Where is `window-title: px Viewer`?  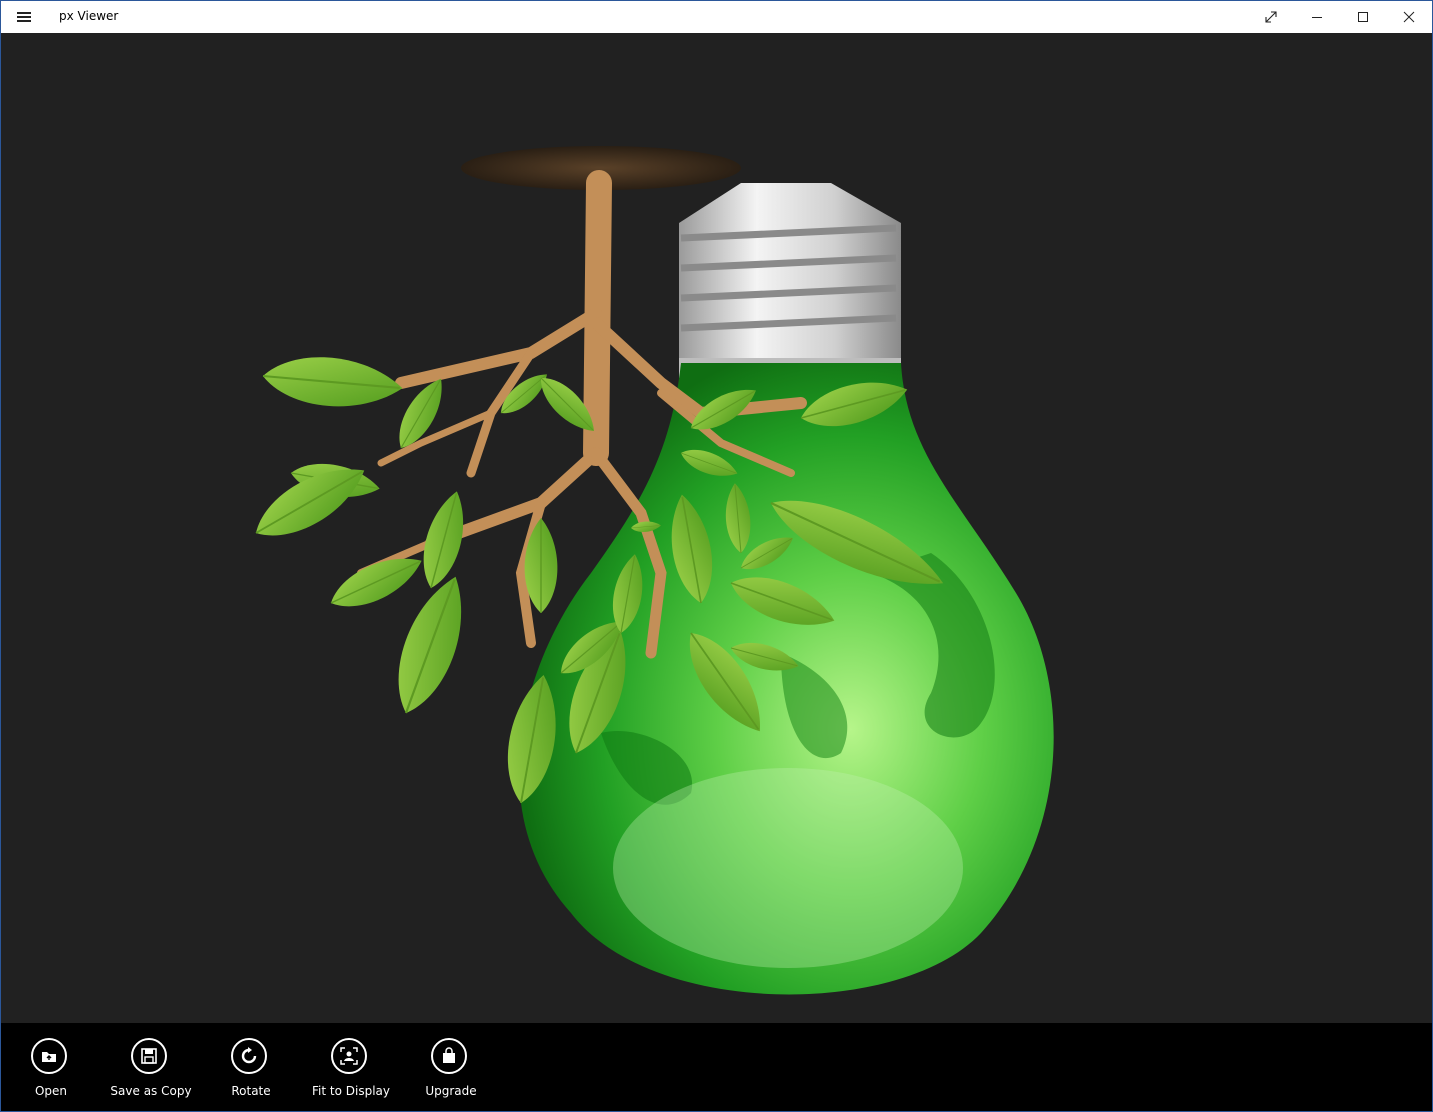 window-title: px Viewer is located at coordinates (89, 16).